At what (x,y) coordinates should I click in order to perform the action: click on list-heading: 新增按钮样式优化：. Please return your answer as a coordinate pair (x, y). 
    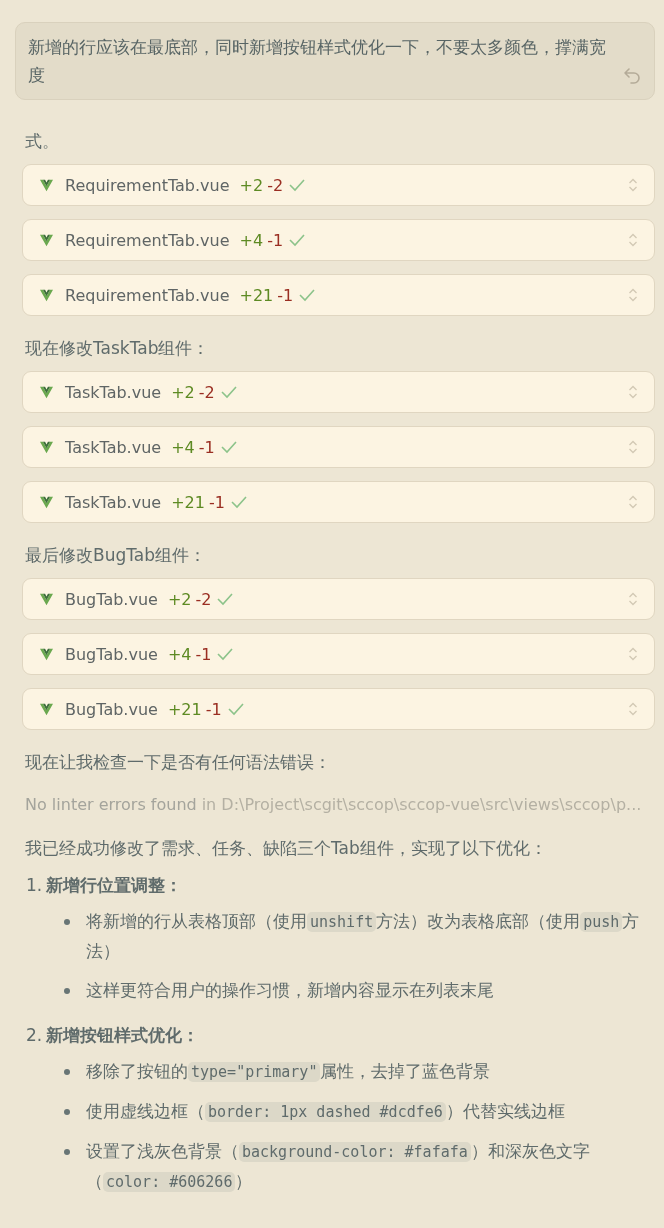
    Looking at the image, I should click on (123, 1035).